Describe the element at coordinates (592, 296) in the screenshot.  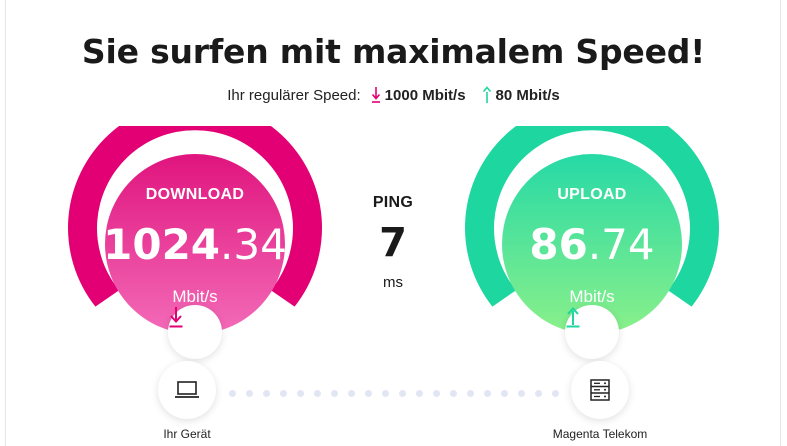
I see `upload-unit: Mbit/s` at that location.